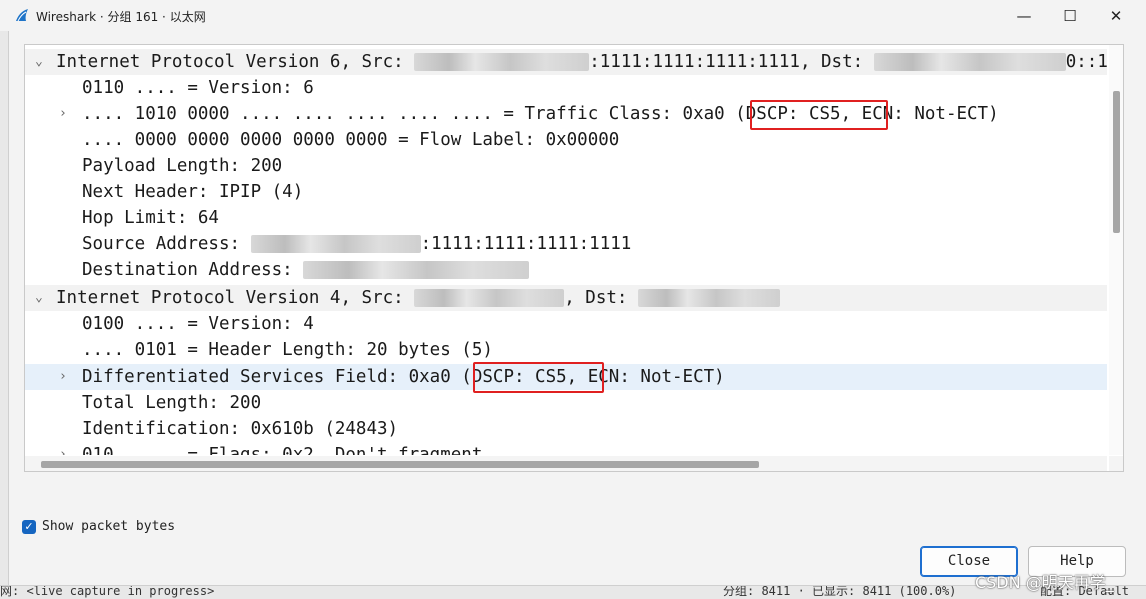 The height and width of the screenshot is (599, 1146). I want to click on checkmark-icon: ✓, so click(29, 526).